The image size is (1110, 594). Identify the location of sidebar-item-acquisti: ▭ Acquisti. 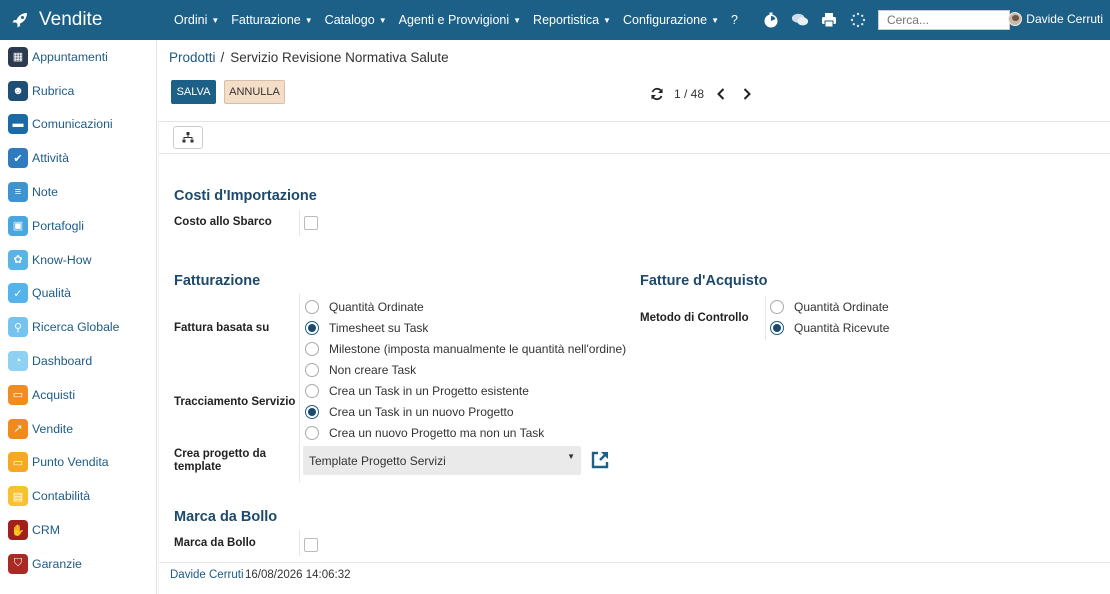
(78, 395).